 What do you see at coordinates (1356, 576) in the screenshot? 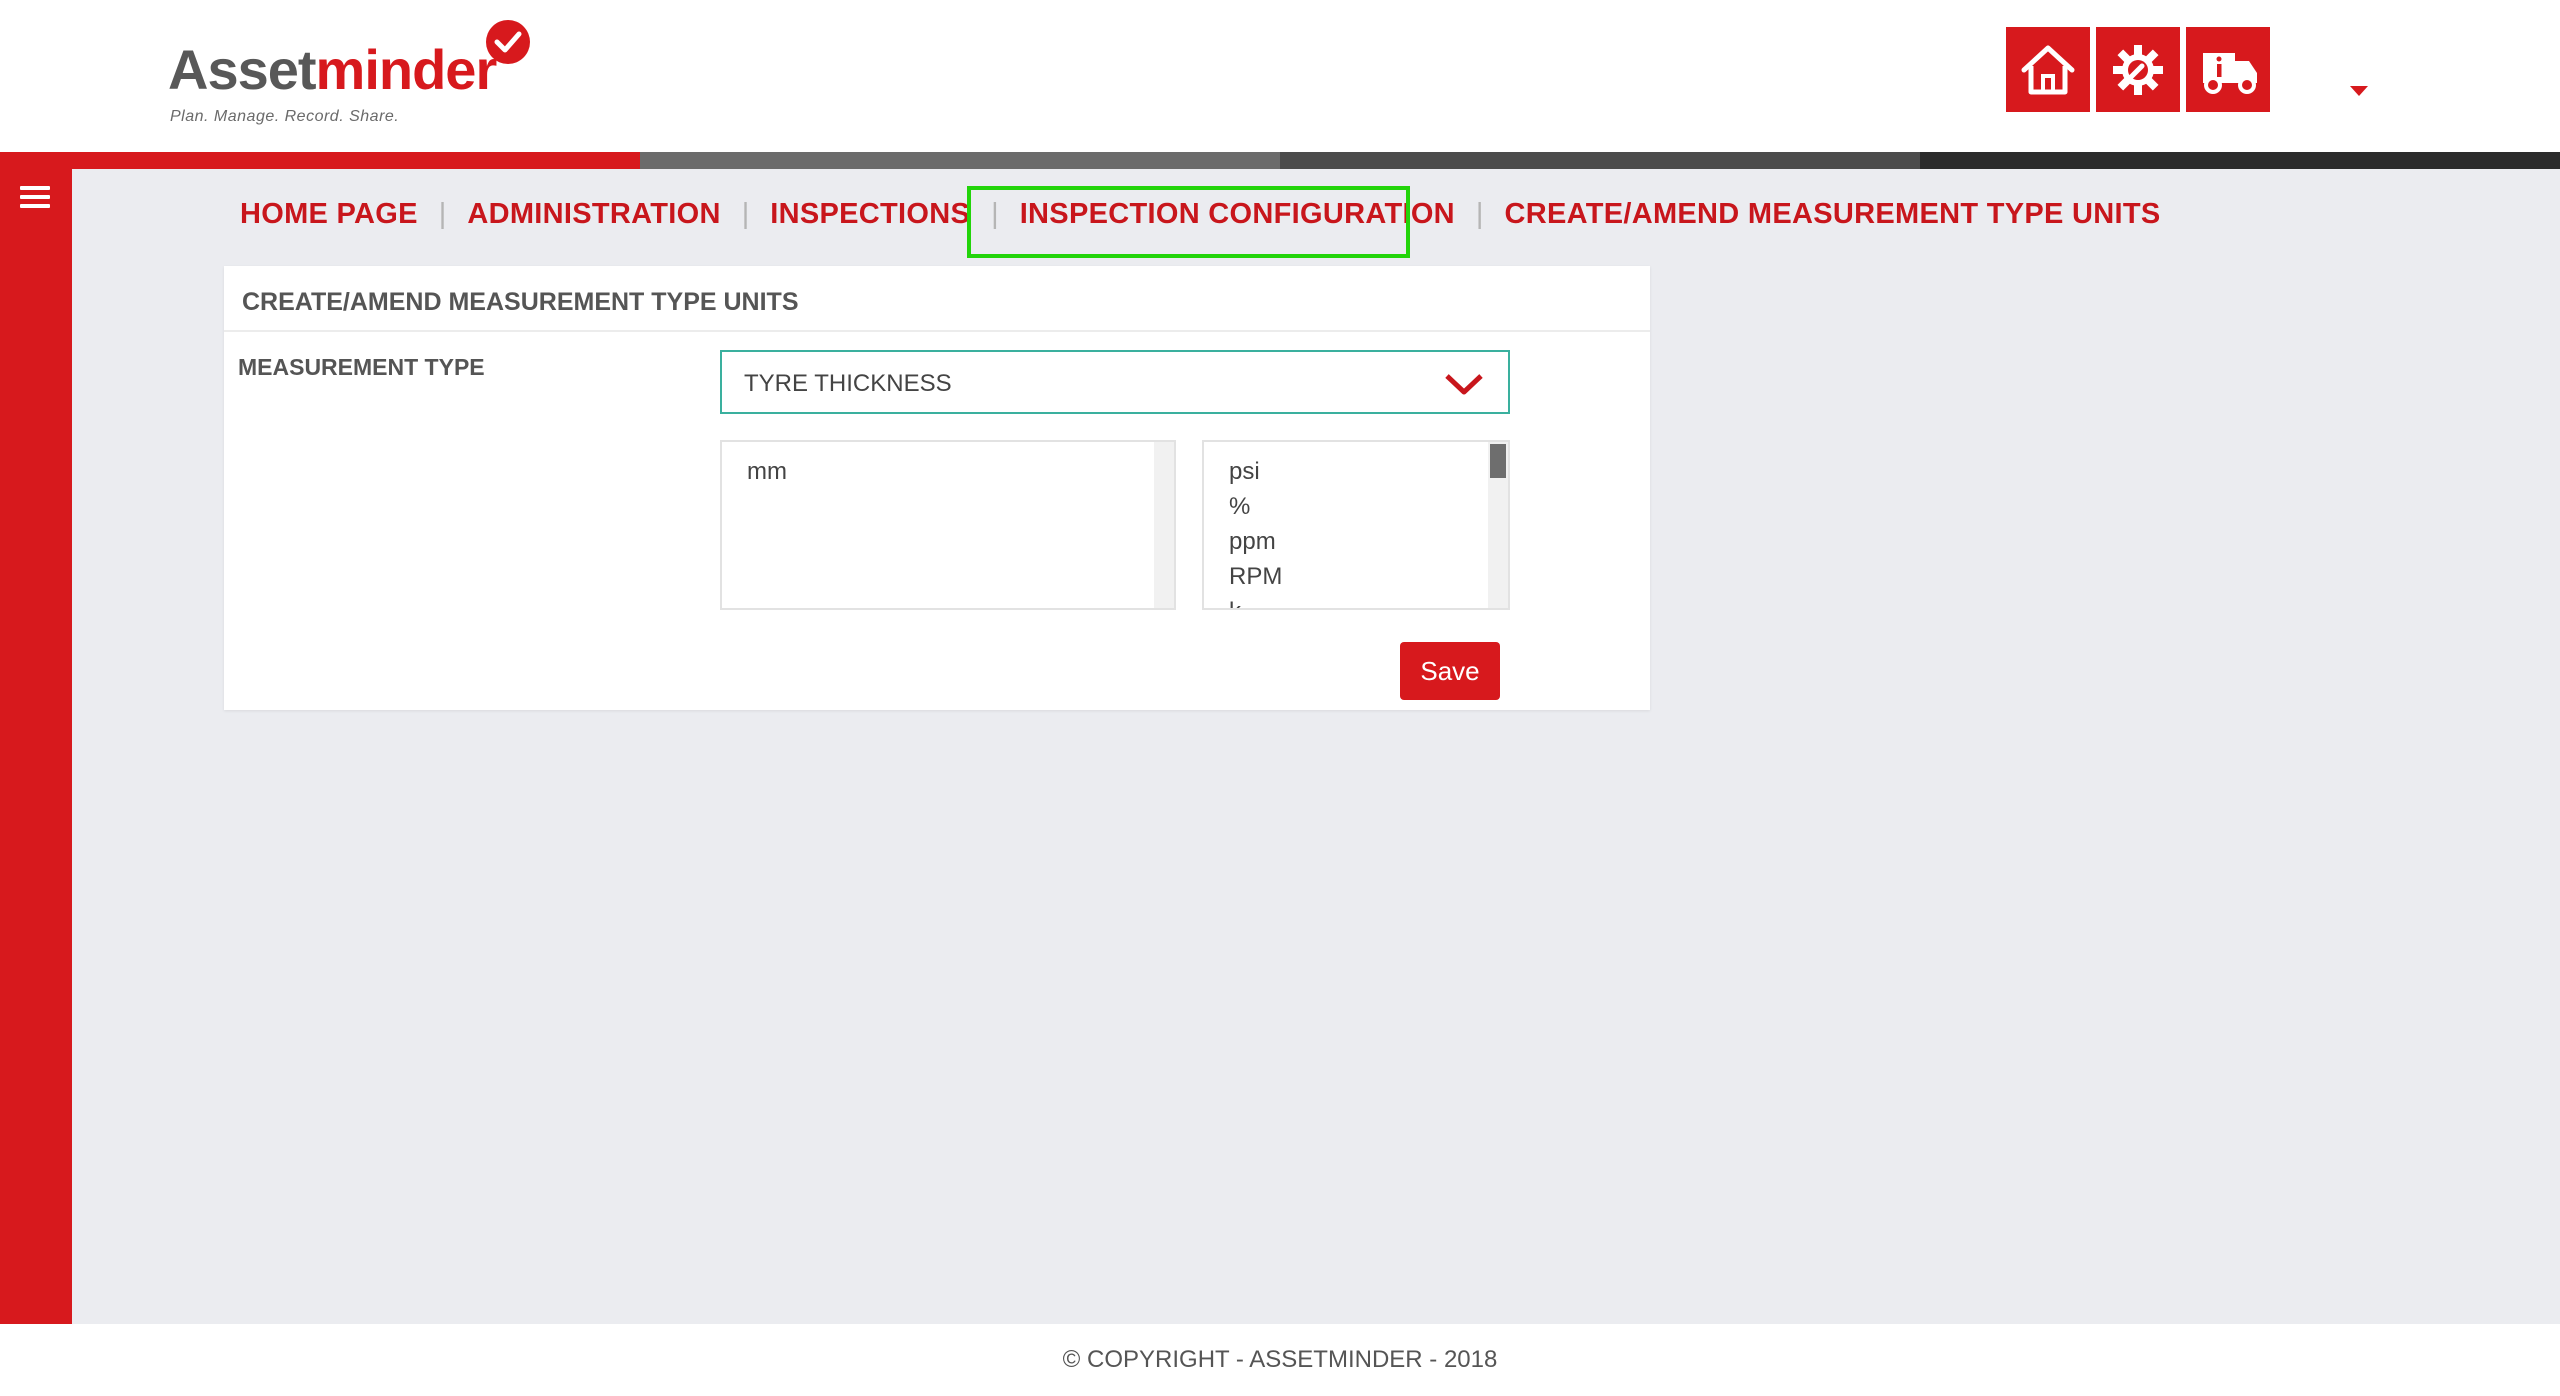
I see `list-item: RPM` at bounding box center [1356, 576].